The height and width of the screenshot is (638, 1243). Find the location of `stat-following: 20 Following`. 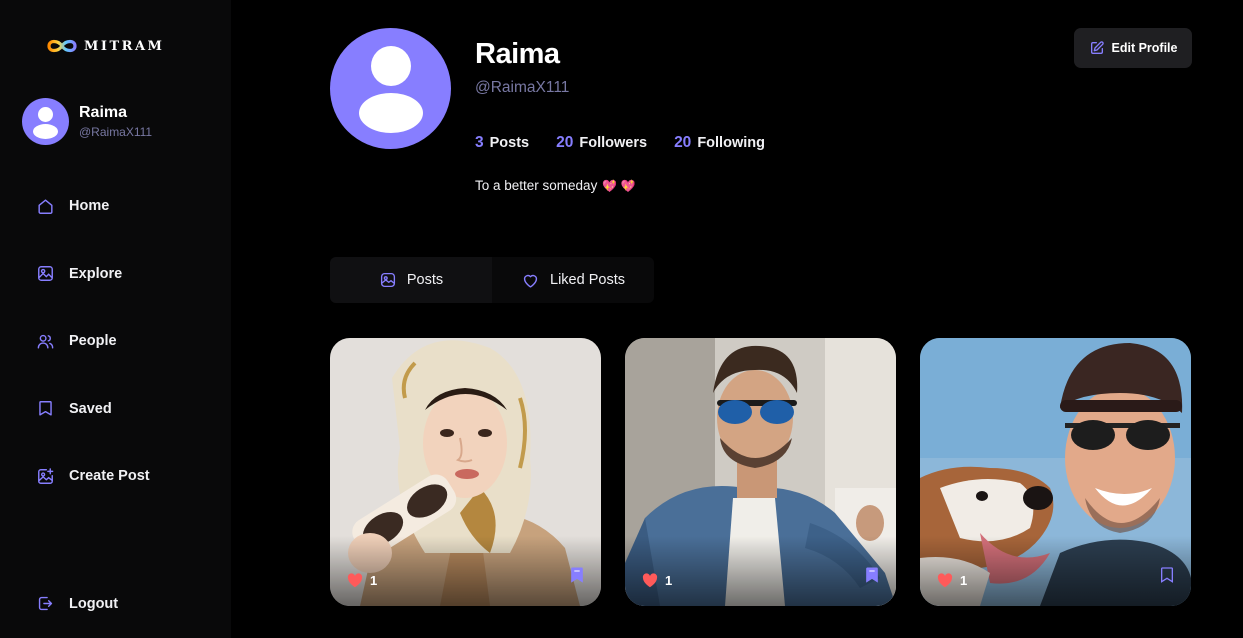

stat-following: 20 Following is located at coordinates (719, 143).